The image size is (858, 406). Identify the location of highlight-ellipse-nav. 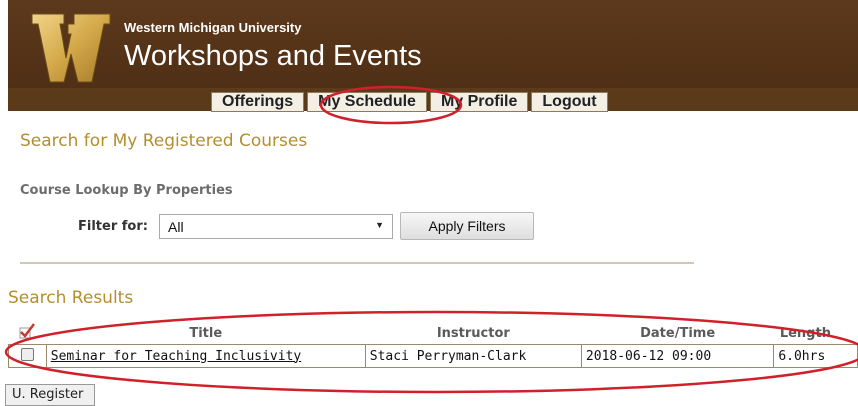
(391, 105).